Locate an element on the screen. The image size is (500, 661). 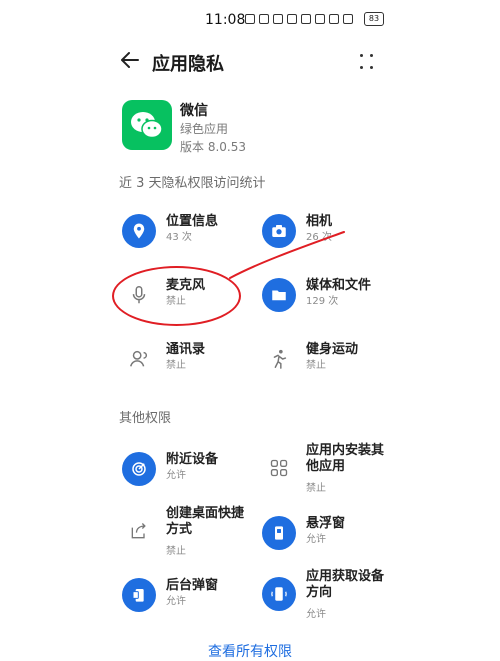
permission-count: 26 次 is located at coordinates (319, 237).